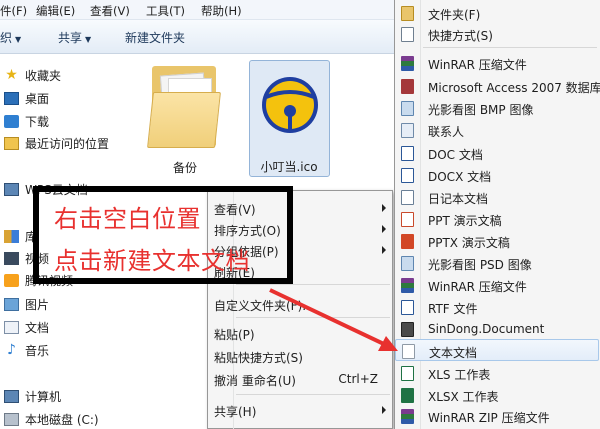  Describe the element at coordinates (11, 258) in the screenshot. I see `video-icon` at that location.